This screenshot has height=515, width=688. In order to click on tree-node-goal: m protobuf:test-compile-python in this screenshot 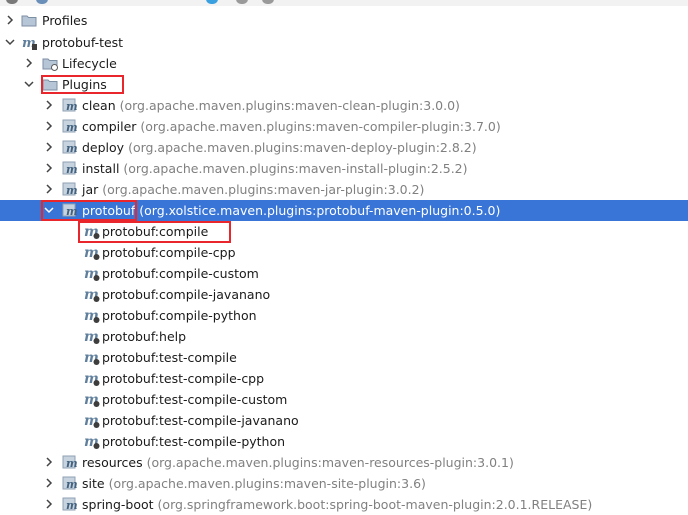, I will do `click(344, 441)`.